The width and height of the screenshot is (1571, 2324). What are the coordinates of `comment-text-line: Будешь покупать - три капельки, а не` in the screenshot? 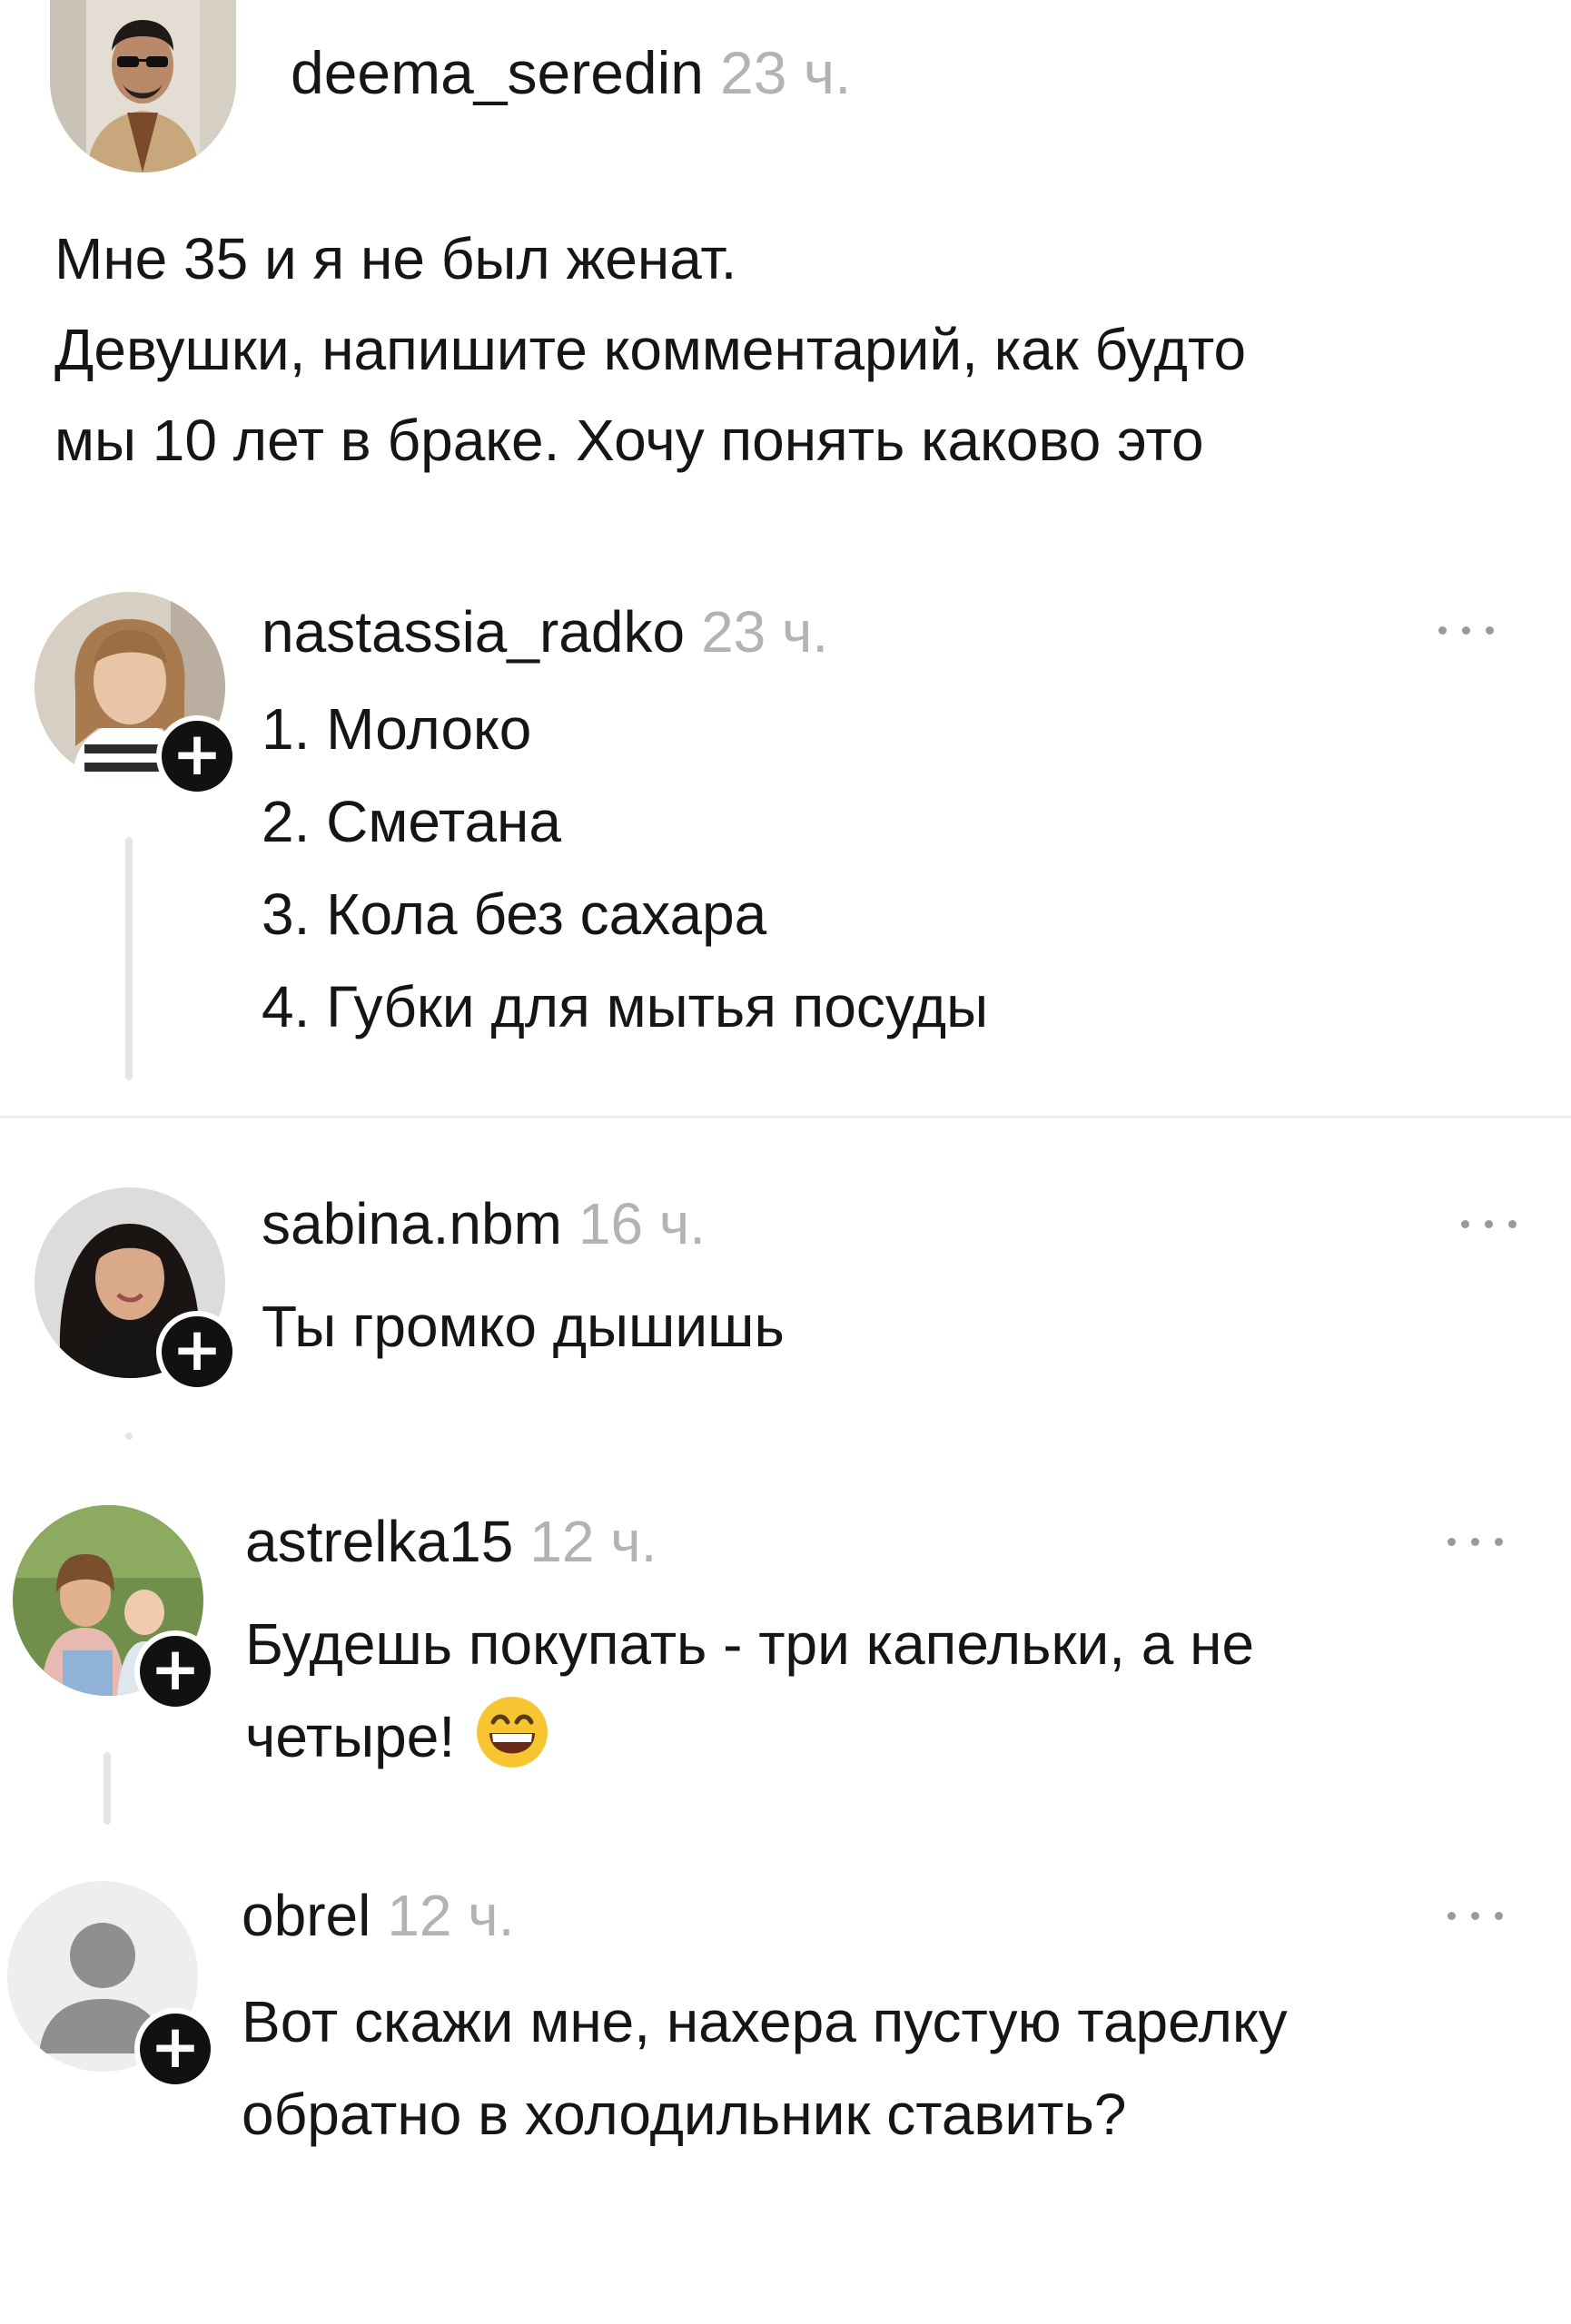 It's located at (750, 1644).